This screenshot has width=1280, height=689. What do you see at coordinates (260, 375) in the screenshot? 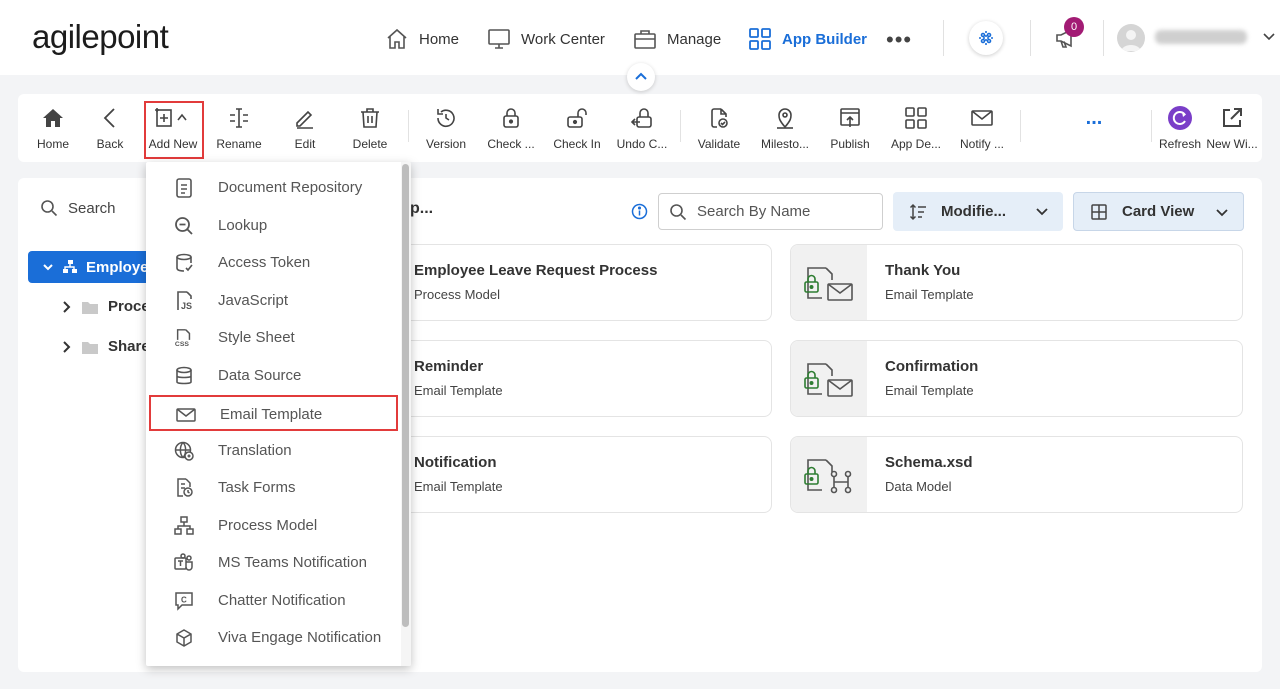
I see `menu-item-label: Data Source` at bounding box center [260, 375].